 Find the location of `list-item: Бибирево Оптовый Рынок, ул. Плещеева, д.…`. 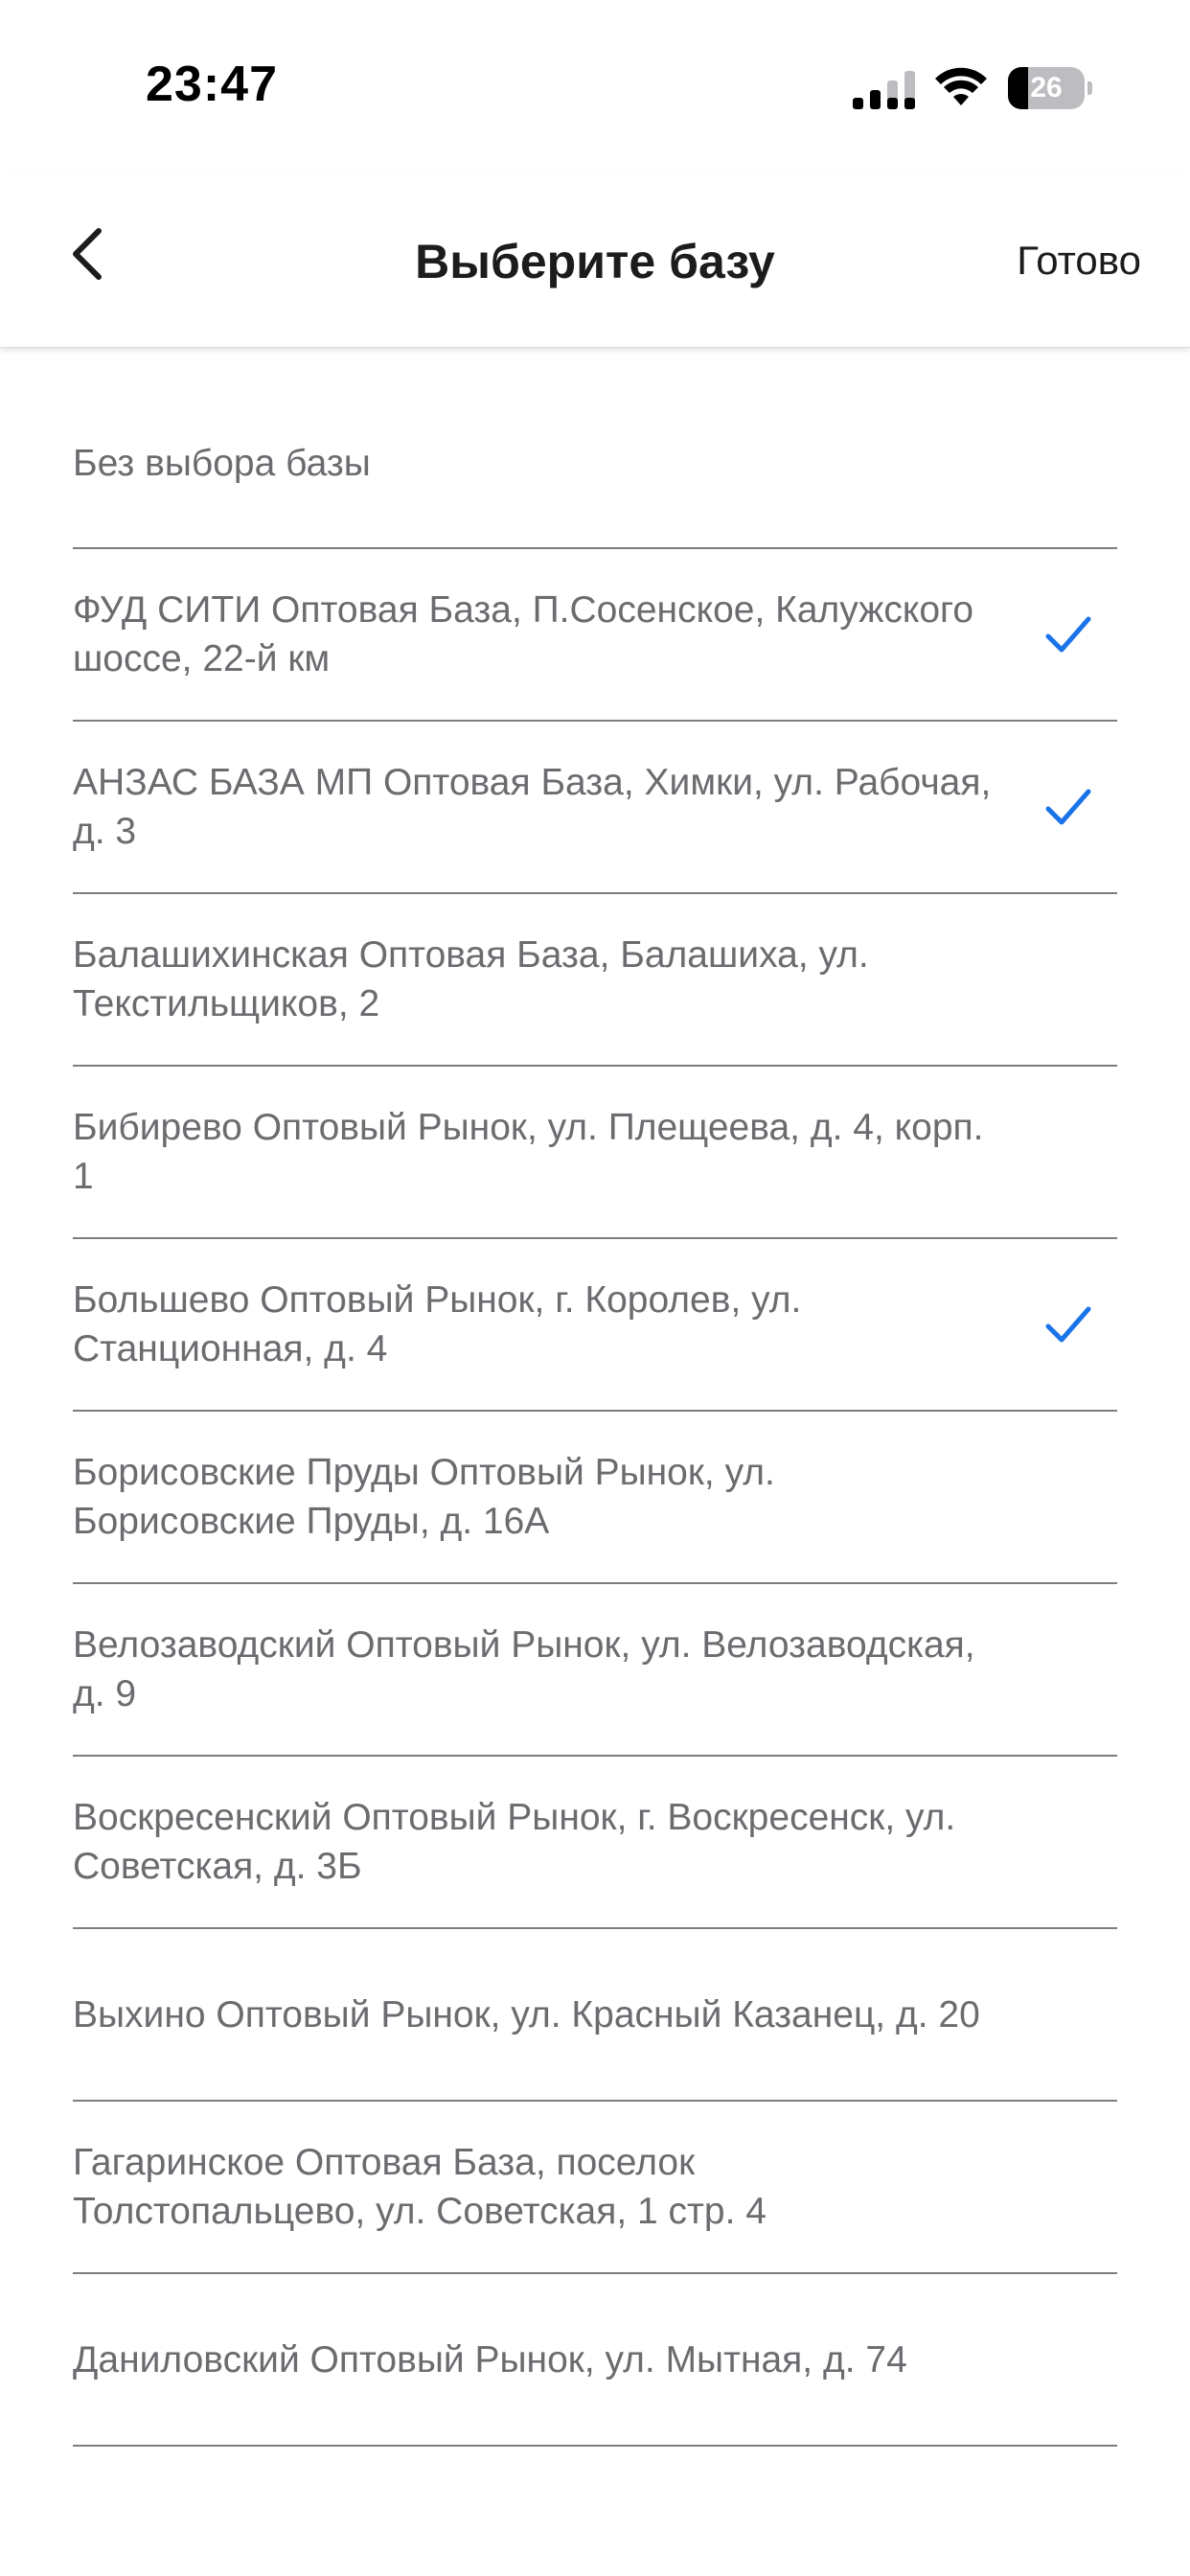

list-item: Бибирево Оптовый Рынок, ул. Плещеева, д.… is located at coordinates (595, 1153).